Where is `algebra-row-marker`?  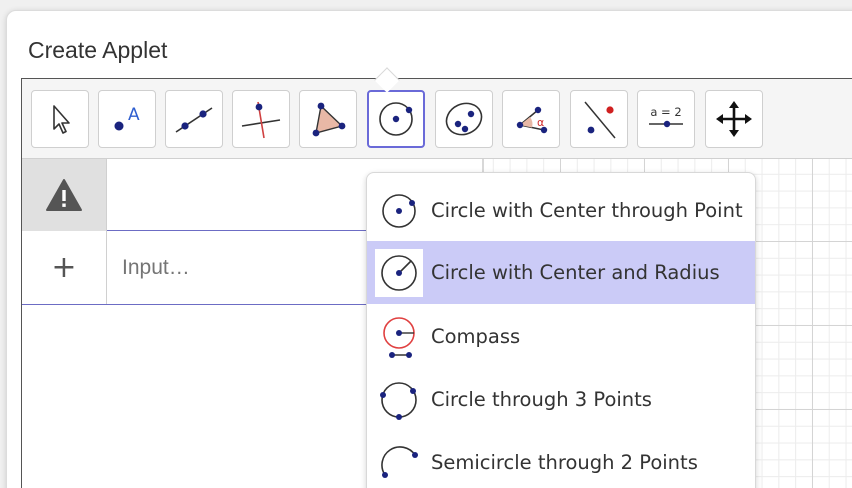 algebra-row-marker is located at coordinates (64, 195).